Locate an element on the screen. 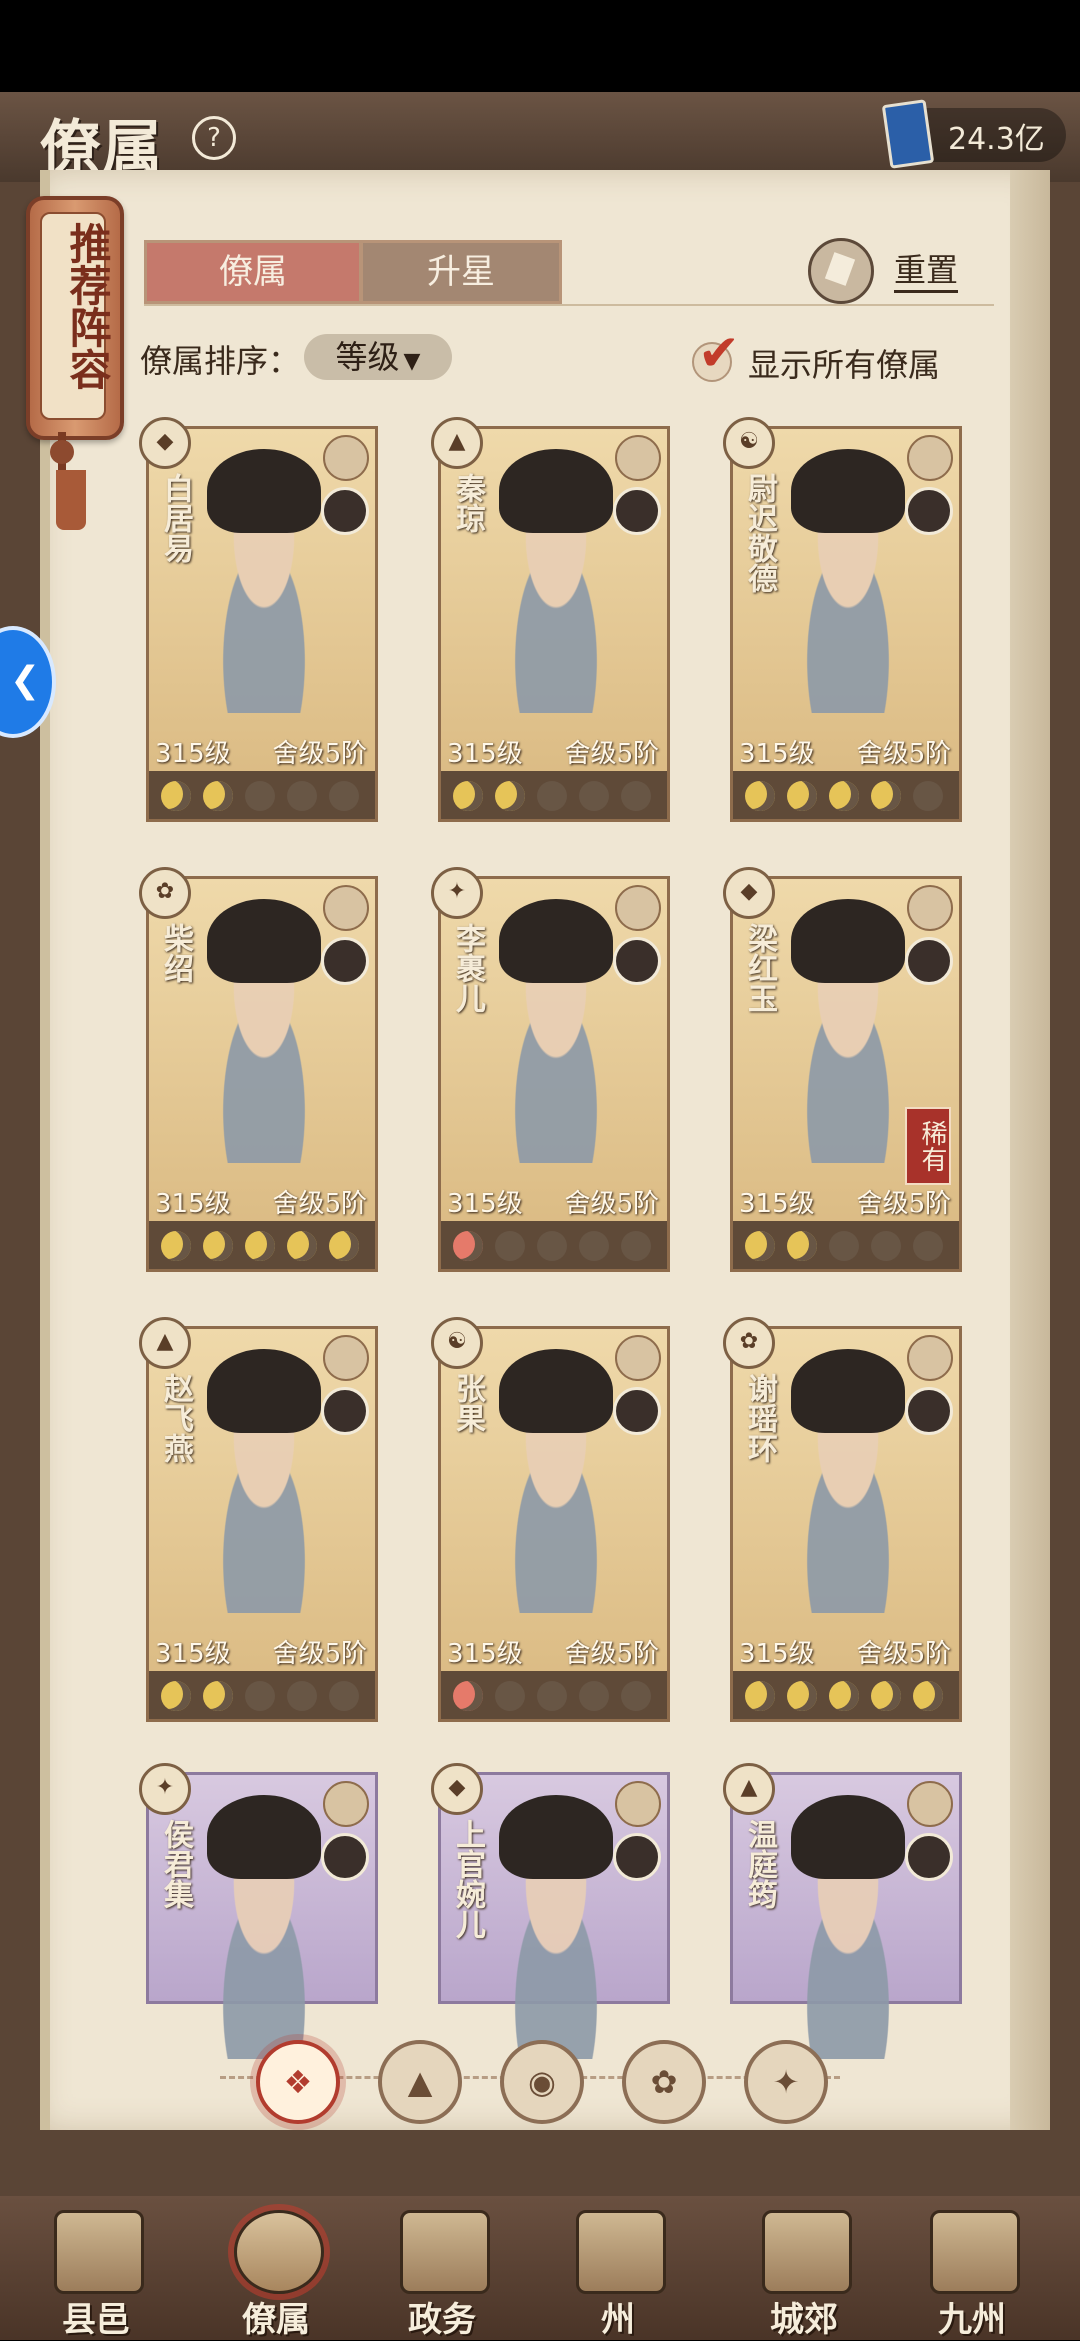  retainer-card: ▲ 赵飞燕 315级 舍级5阶 is located at coordinates (258, 1519).